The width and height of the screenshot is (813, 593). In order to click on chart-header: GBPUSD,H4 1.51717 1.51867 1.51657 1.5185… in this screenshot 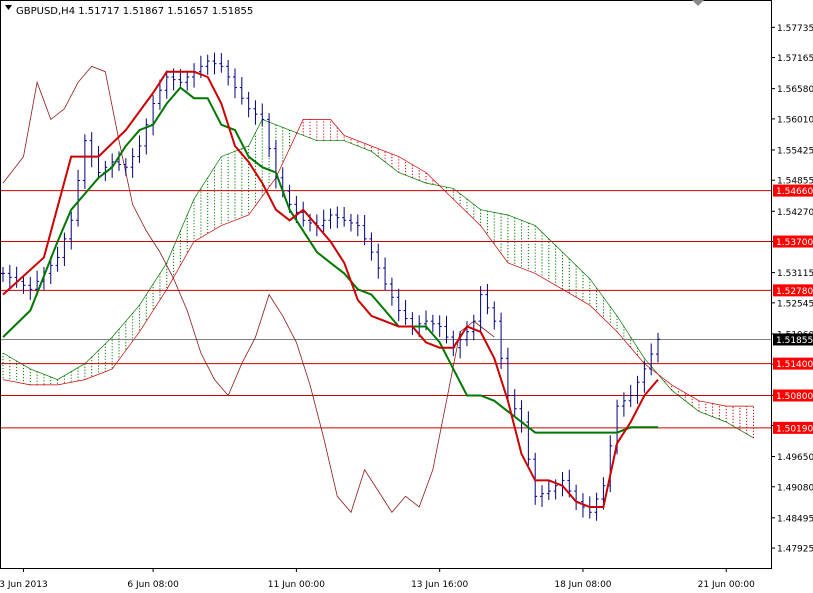, I will do `click(129, 11)`.